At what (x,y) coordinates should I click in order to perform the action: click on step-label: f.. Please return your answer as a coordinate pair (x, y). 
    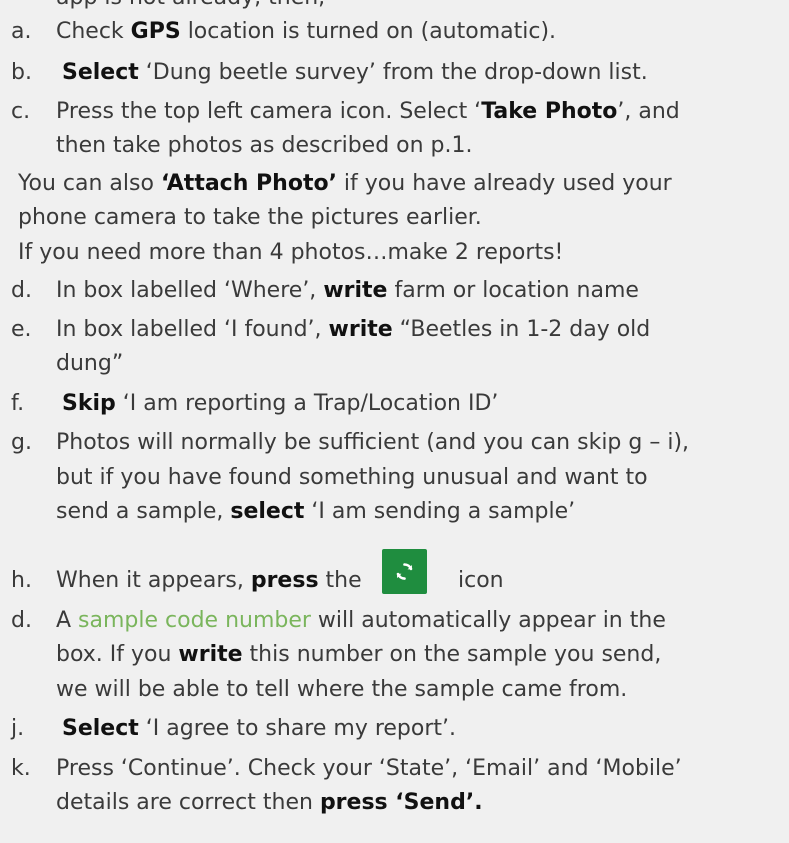
    Looking at the image, I should click on (18, 403).